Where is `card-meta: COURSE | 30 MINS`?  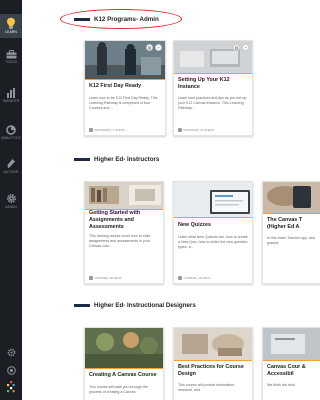
card-meta: COURSE | 30 MINS is located at coordinates (194, 278).